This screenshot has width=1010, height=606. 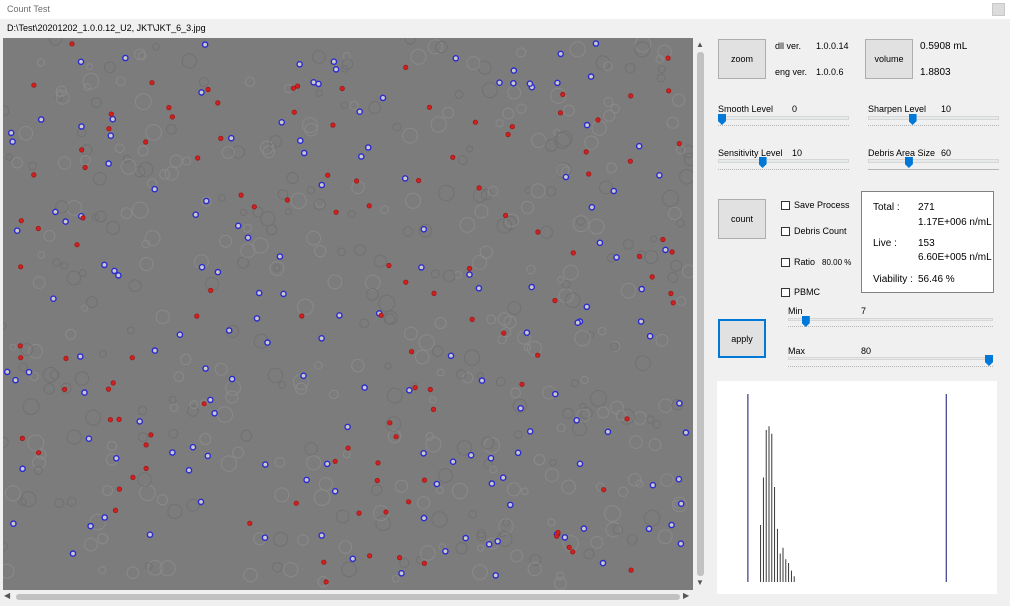 I want to click on min-slider-track, so click(x=890, y=319).